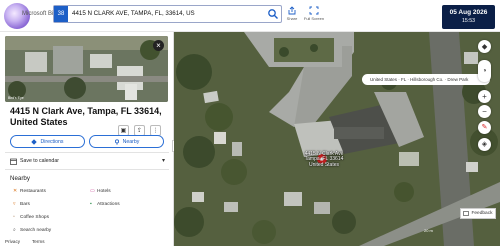 Image resolution: width=500 pixels, height=246 pixels. Describe the element at coordinates (292, 10) in the screenshot. I see `share-icon` at that location.